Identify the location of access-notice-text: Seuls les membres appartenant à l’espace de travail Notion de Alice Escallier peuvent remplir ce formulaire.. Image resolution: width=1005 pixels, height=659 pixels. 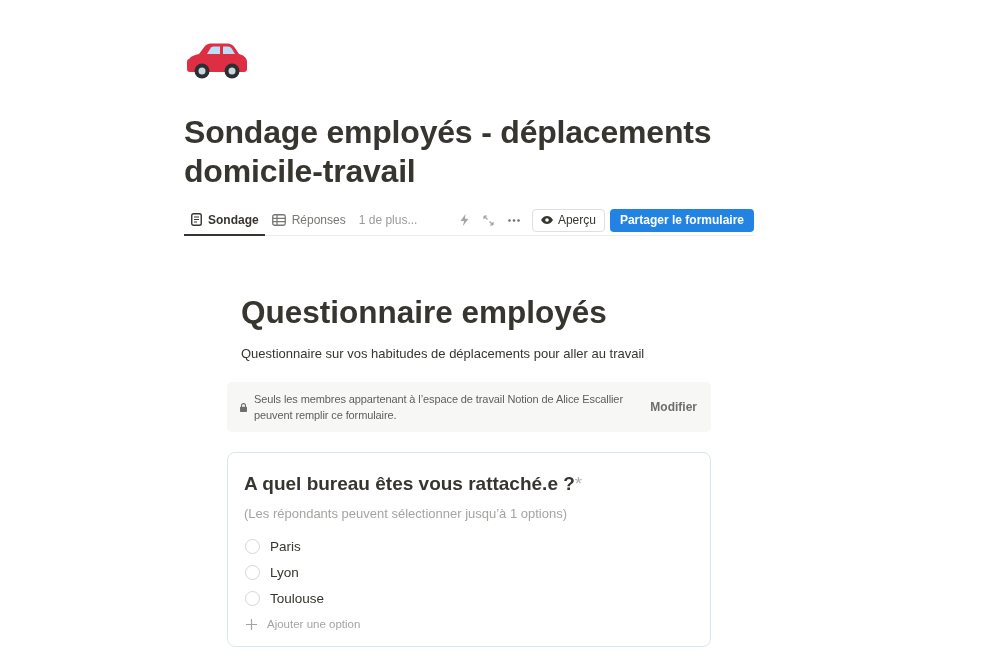
(439, 407).